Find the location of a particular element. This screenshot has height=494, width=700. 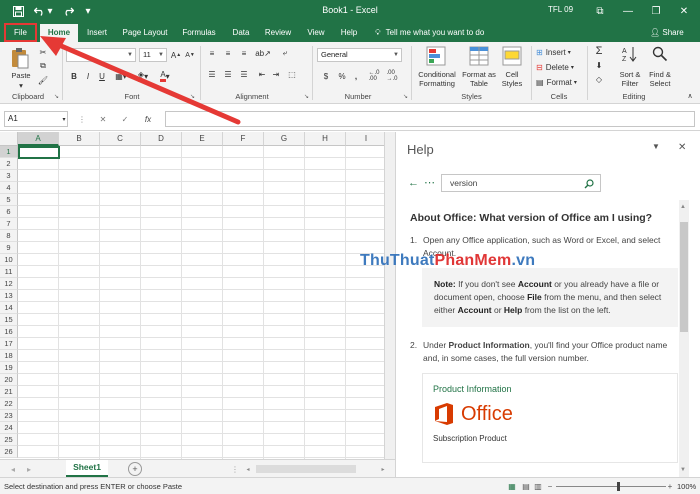

share-button: 👤︎ Share is located at coordinates (667, 33).